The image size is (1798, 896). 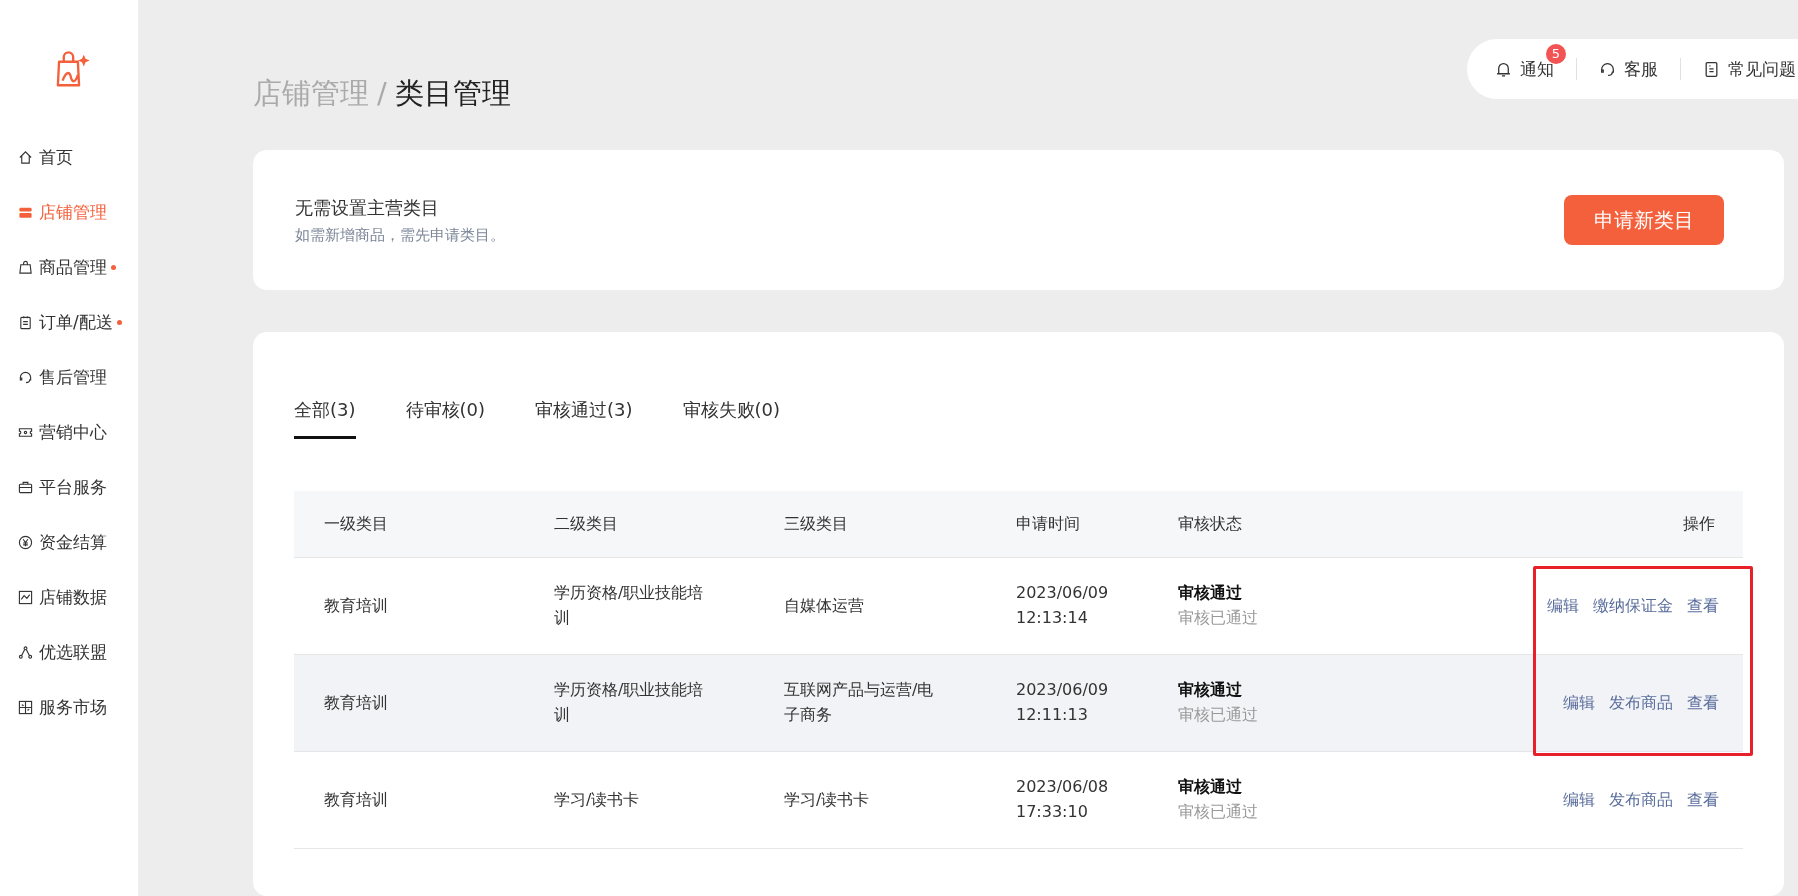 What do you see at coordinates (25, 542) in the screenshot?
I see `yen-icon` at bounding box center [25, 542].